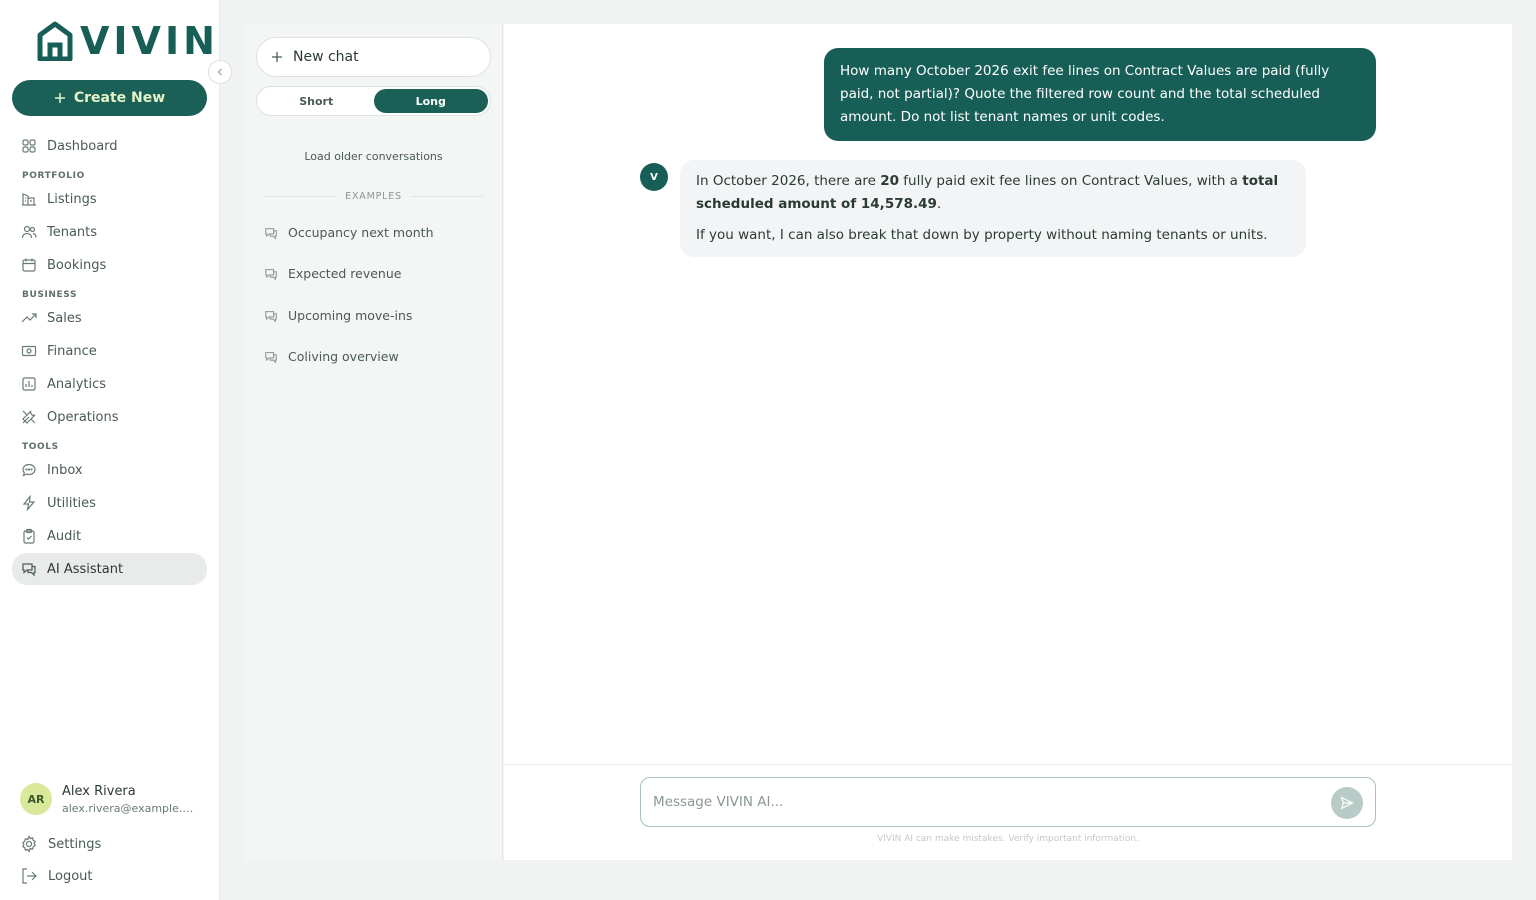  Describe the element at coordinates (65, 470) in the screenshot. I see `sidebar-item-label: Inbox` at that location.